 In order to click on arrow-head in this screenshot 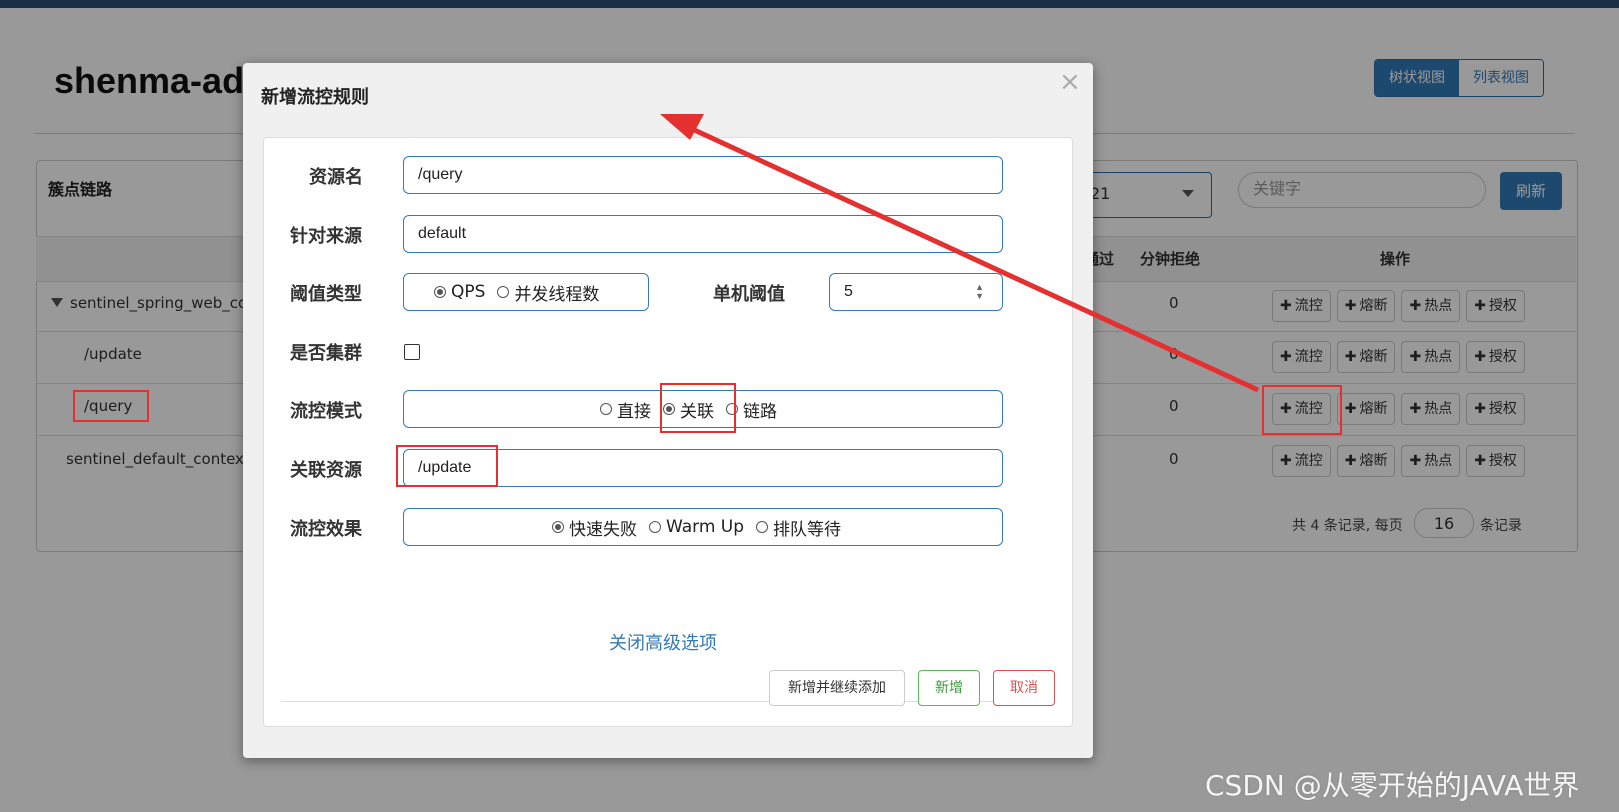, I will do `click(682, 127)`.